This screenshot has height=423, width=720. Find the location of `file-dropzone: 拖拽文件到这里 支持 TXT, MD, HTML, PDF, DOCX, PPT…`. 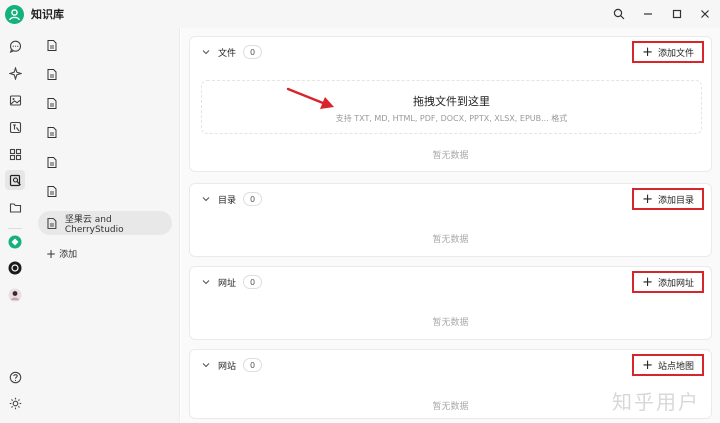

file-dropzone: 拖拽文件到这里 支持 TXT, MD, HTML, PDF, DOCX, PPT… is located at coordinates (451, 107).